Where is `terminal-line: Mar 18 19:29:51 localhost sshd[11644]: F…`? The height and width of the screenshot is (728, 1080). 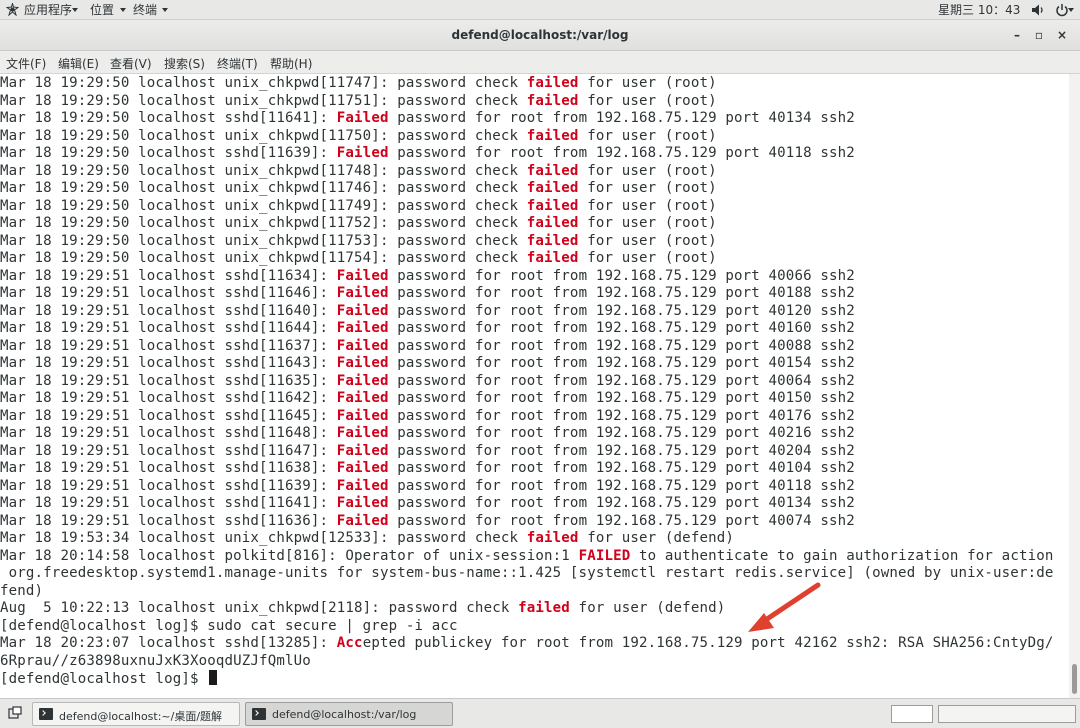 terminal-line: Mar 18 19:29:51 localhost sshd[11644]: F… is located at coordinates (427, 329).